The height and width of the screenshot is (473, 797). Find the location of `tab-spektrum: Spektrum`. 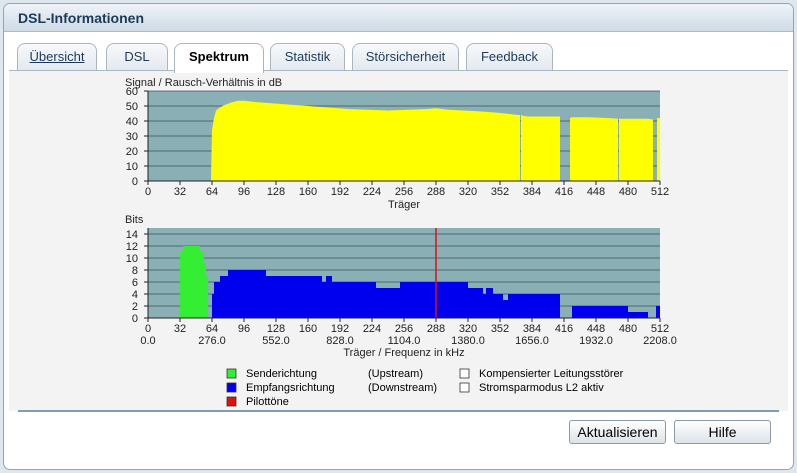

tab-spektrum: Spektrum is located at coordinates (219, 58).